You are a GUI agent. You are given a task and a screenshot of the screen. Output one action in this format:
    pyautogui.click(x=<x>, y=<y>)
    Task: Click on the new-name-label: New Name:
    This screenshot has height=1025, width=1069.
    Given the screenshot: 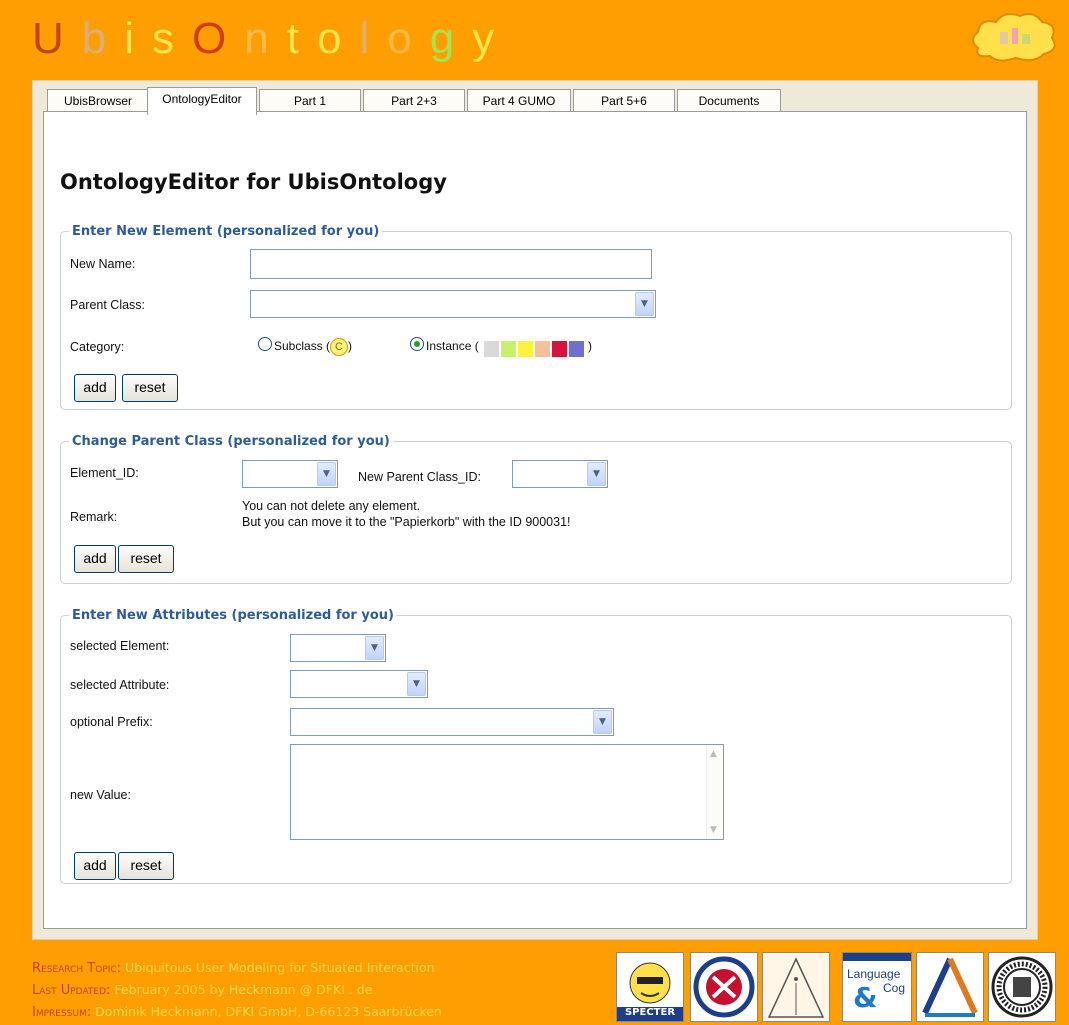 What is the action you would take?
    pyautogui.click(x=103, y=264)
    